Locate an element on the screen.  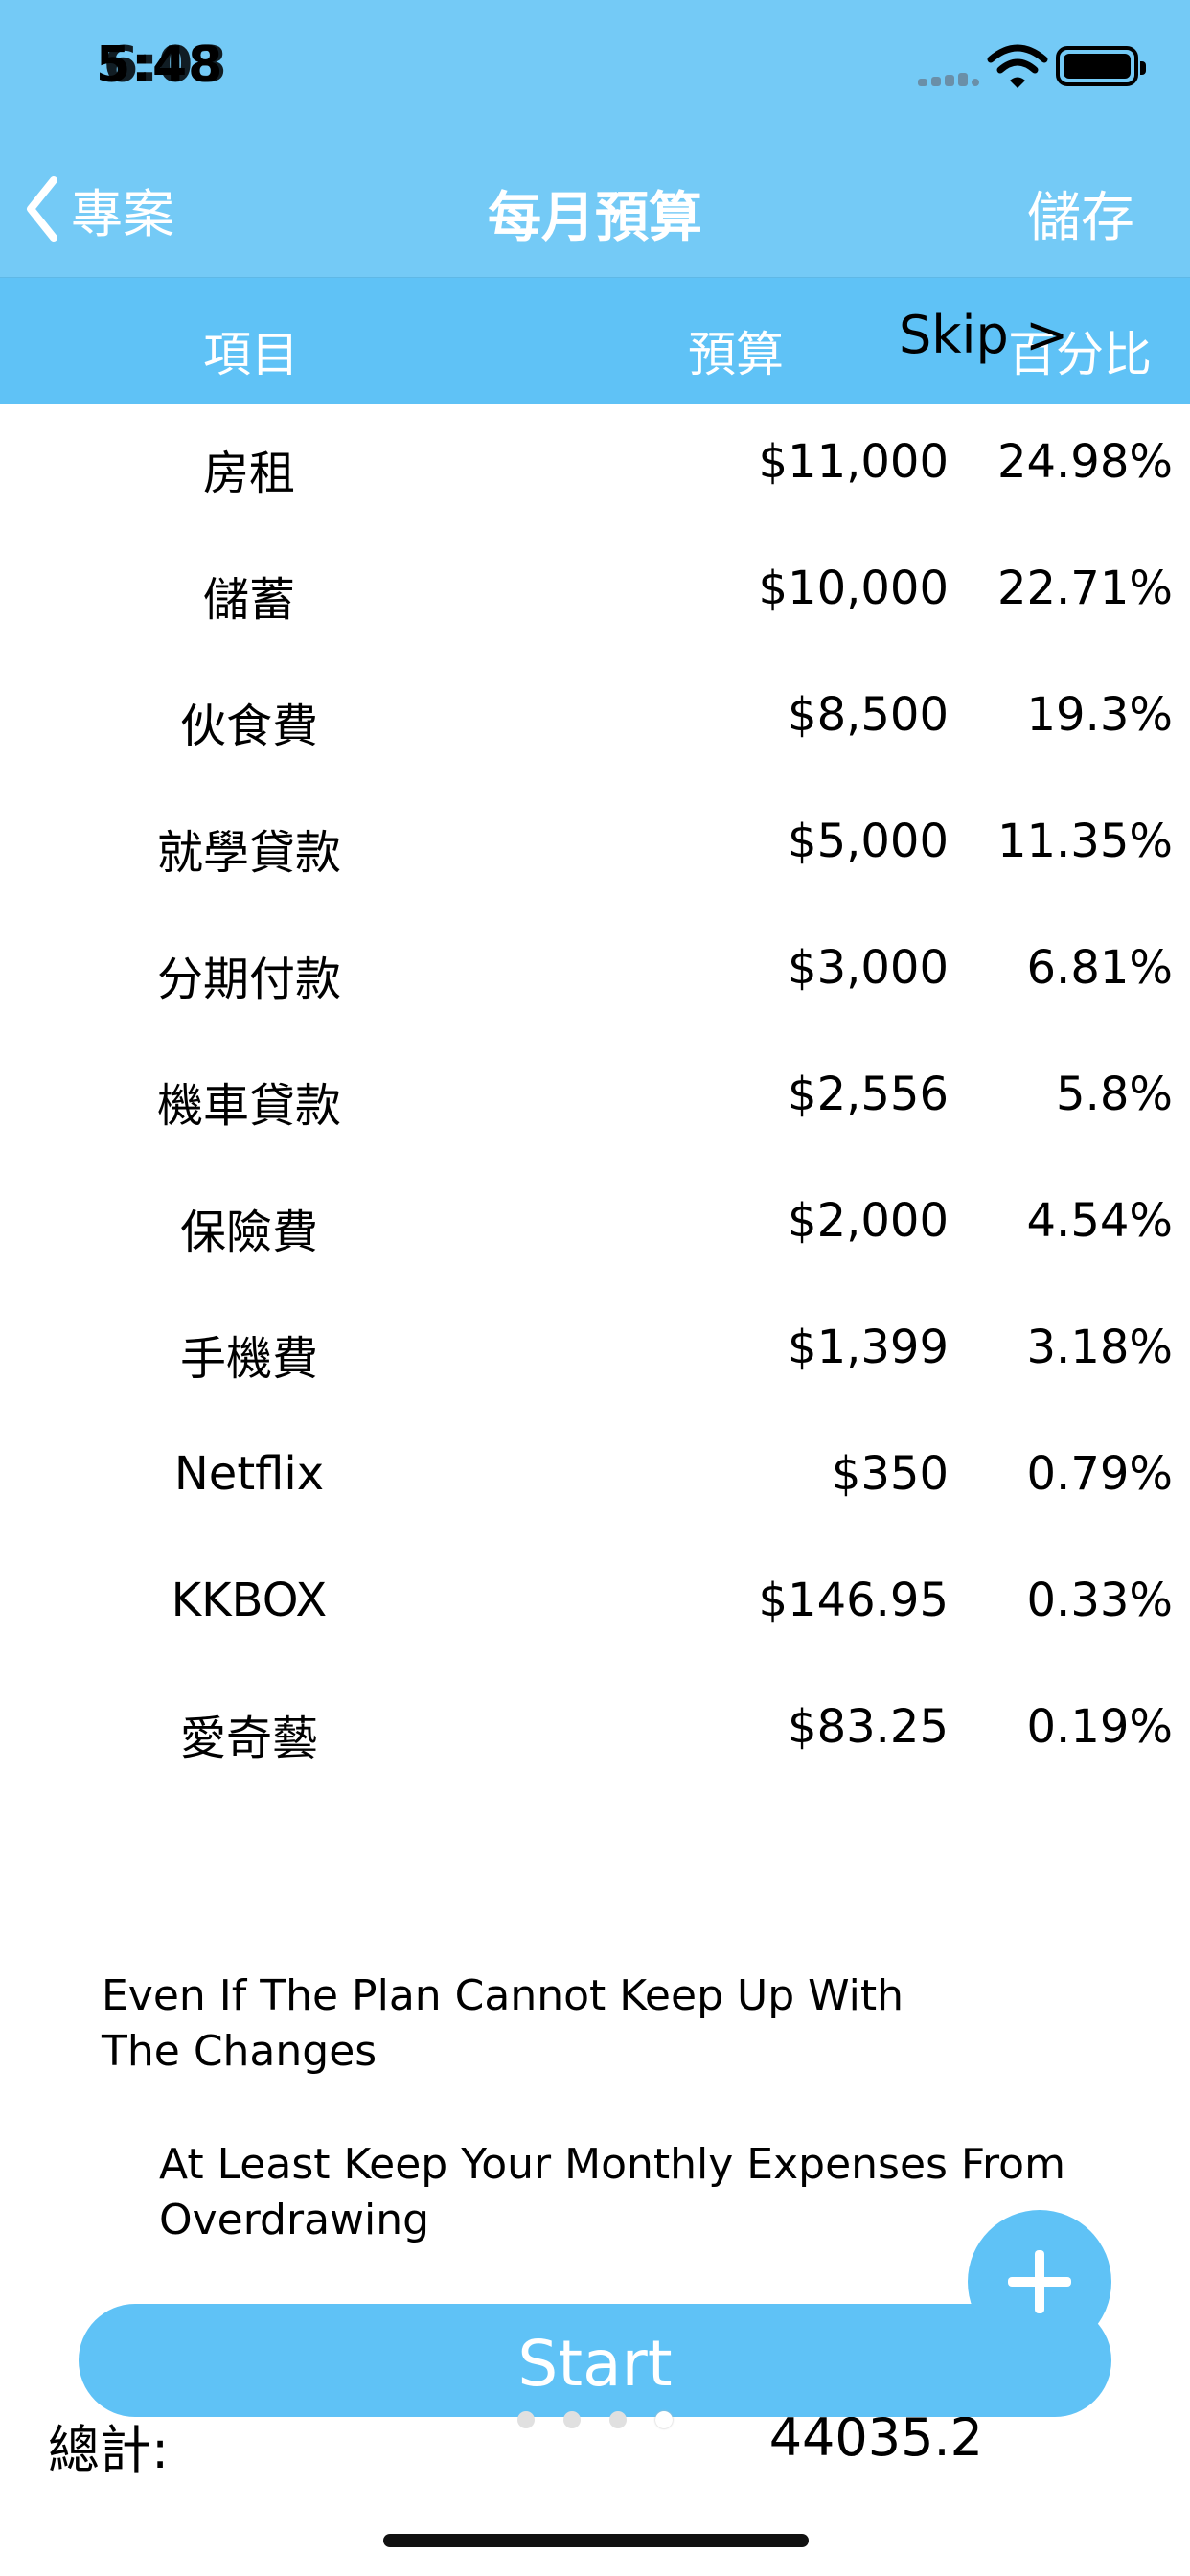
row-percent: 0.33% is located at coordinates (1100, 1600).